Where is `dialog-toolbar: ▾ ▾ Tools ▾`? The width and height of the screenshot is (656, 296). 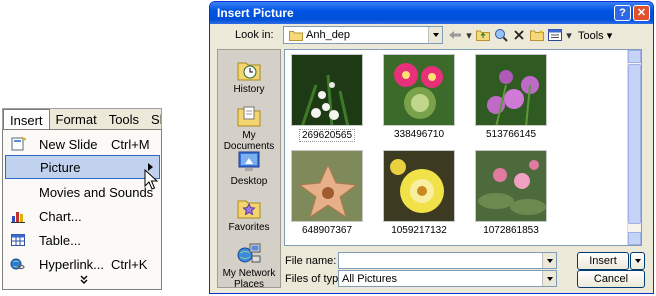 dialog-toolbar: ▾ ▾ Tools ▾ is located at coordinates (530, 35).